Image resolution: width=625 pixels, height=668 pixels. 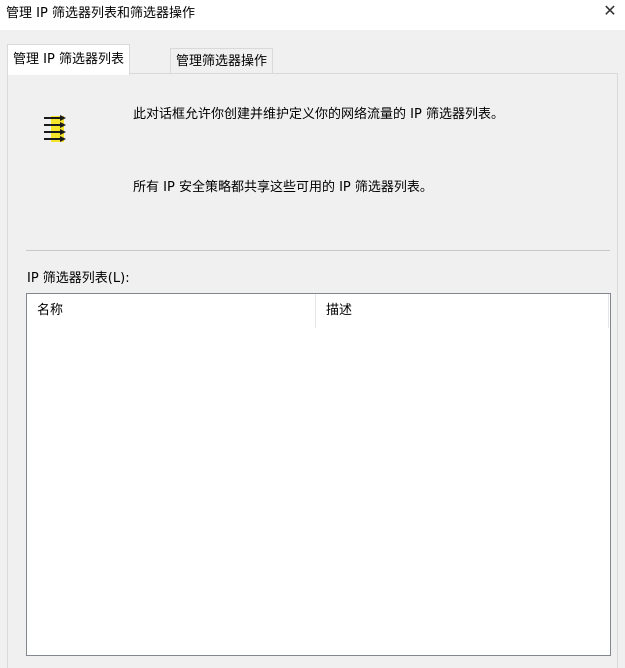 What do you see at coordinates (318, 250) in the screenshot?
I see `divider` at bounding box center [318, 250].